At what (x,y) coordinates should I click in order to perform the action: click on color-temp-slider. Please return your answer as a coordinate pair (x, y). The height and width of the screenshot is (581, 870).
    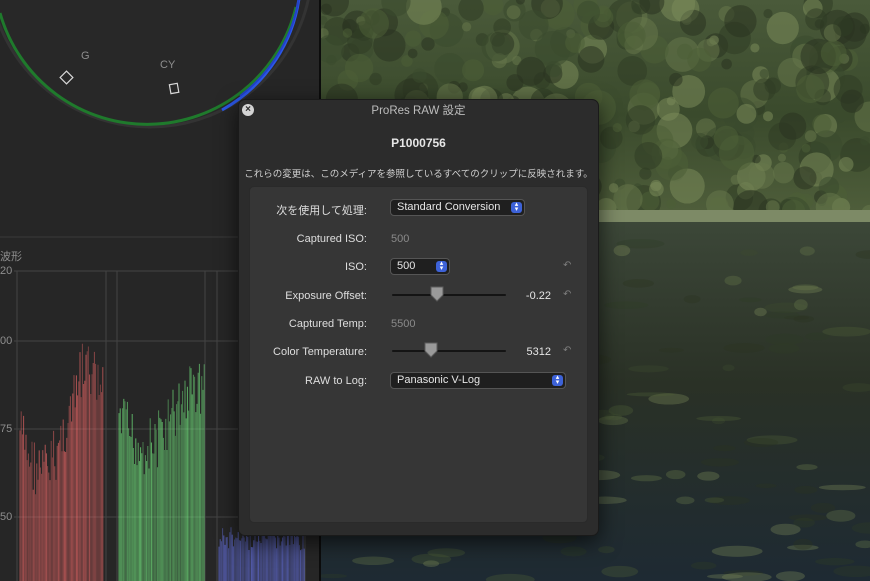
    Looking at the image, I should click on (449, 351).